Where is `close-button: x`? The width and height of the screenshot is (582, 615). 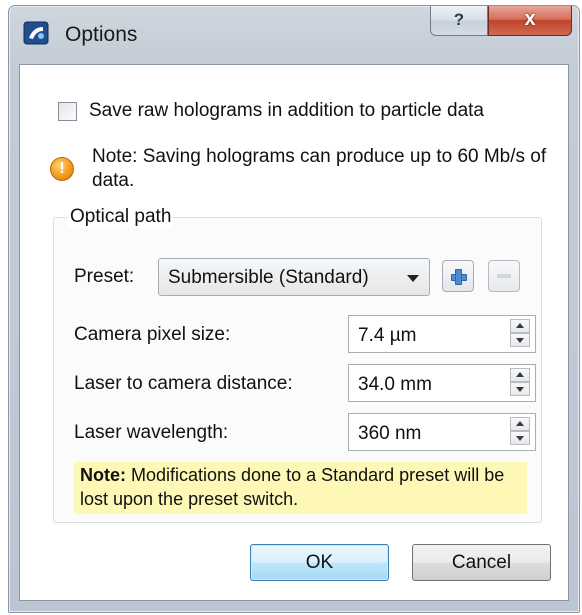 close-button: x is located at coordinates (530, 21).